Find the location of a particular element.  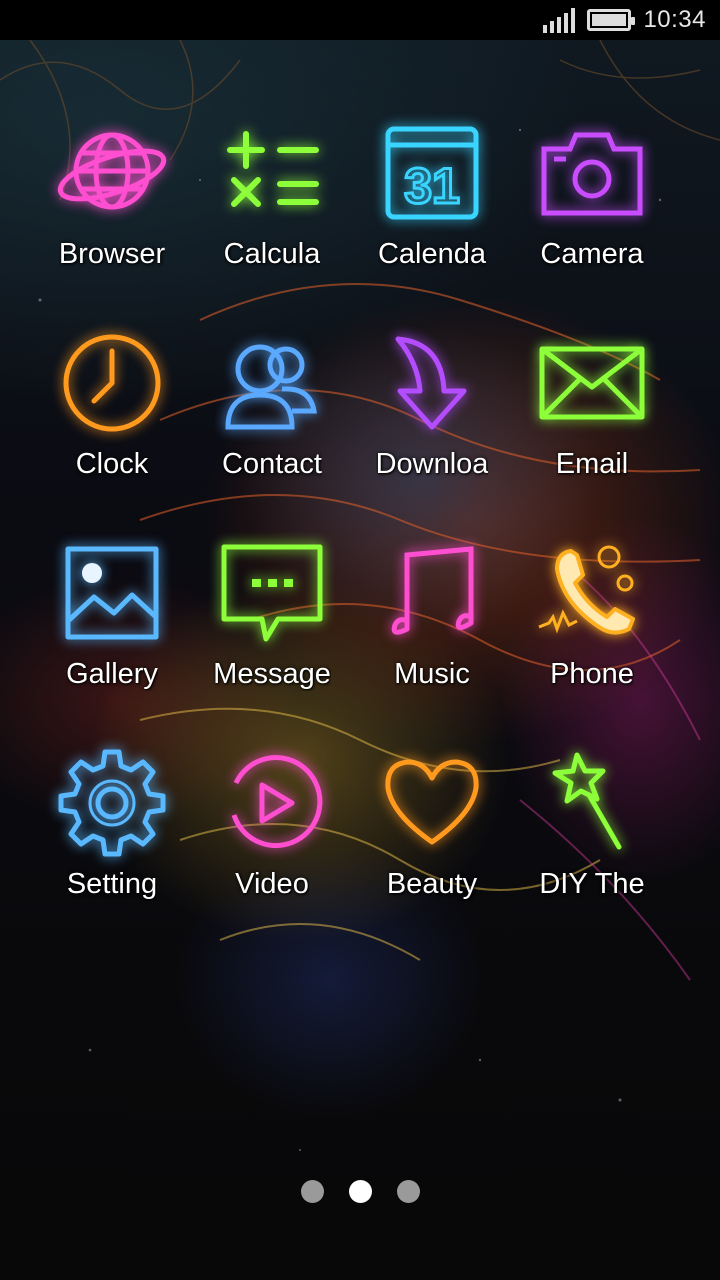

image-icon is located at coordinates (112, 593).